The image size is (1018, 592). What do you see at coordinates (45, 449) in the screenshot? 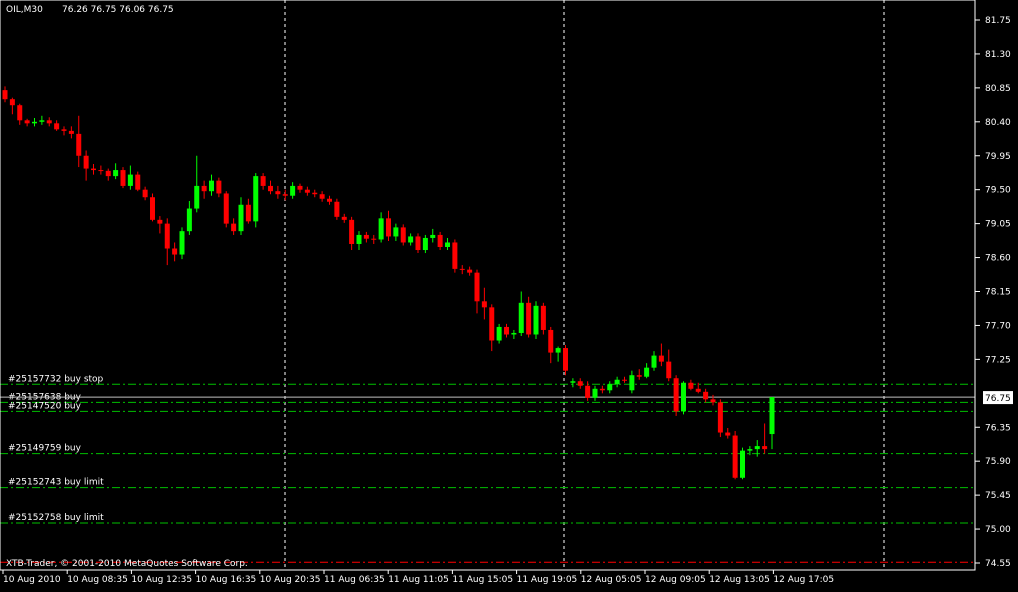
I see `order-level-label: #25149759 buy` at bounding box center [45, 449].